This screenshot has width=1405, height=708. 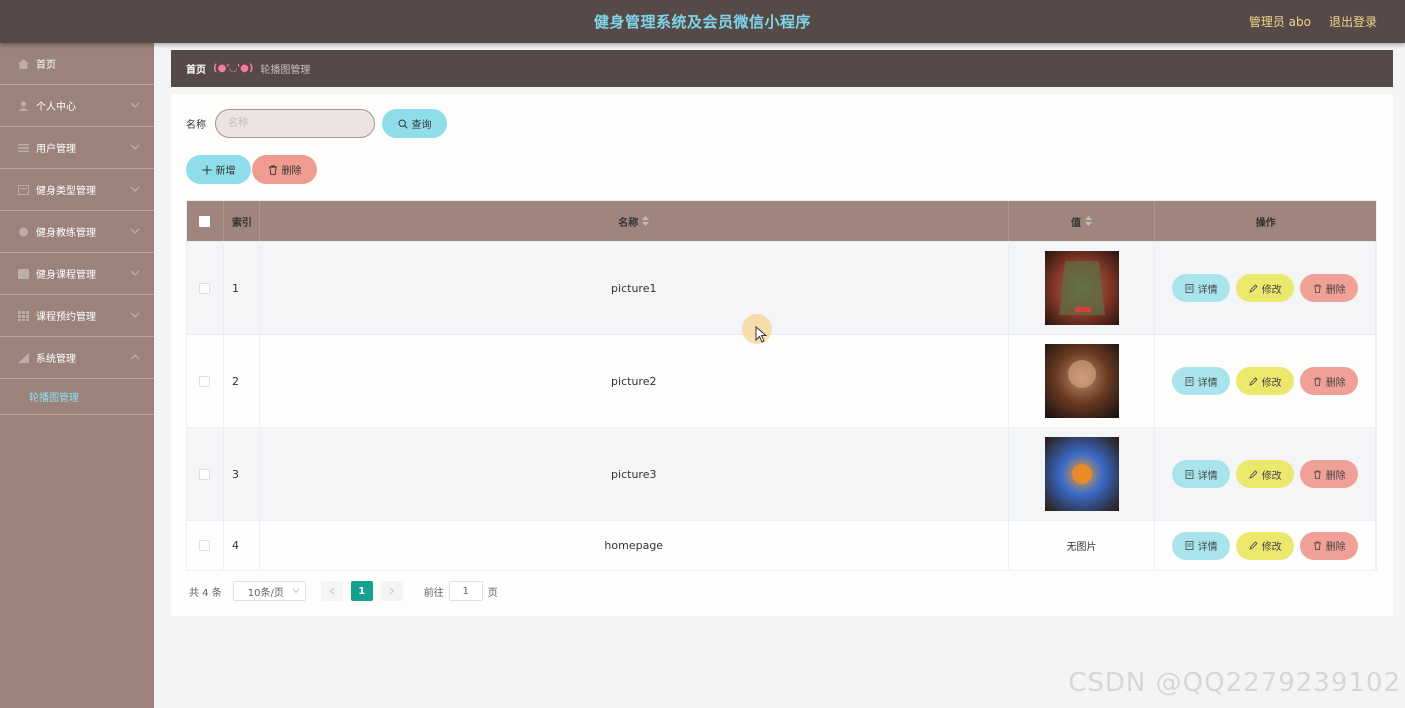 I want to click on search-bar: 名称 查询, so click(x=316, y=123).